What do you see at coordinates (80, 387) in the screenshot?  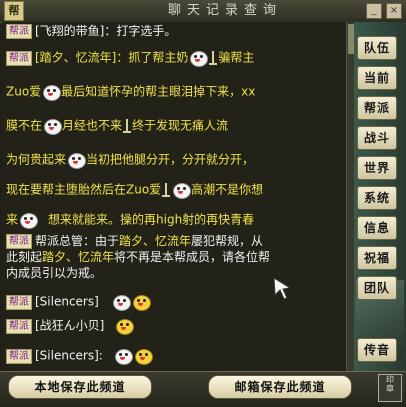 I see `save-local-button: 本地保存此频道` at bounding box center [80, 387].